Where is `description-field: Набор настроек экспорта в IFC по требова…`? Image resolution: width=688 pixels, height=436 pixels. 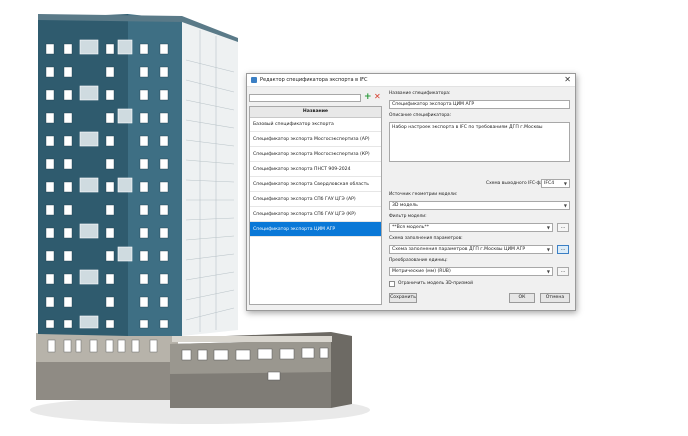
description-field: Набор настроек экспорта в IFC по требова… is located at coordinates (479, 142).